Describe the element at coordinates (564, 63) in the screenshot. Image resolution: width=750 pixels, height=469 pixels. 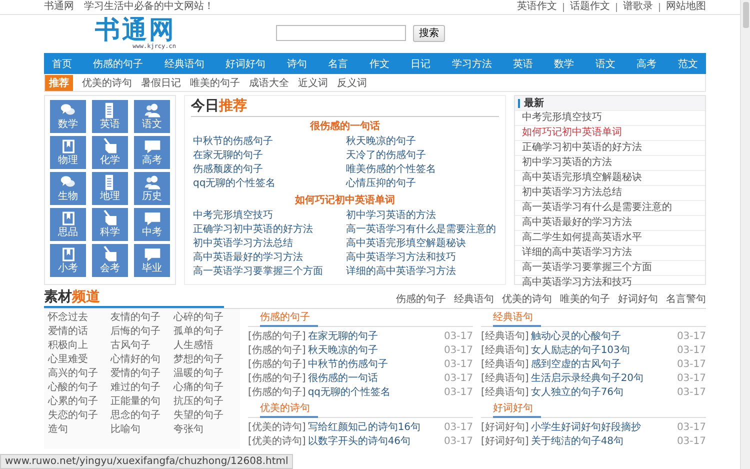
I see `nav-link: 数学` at that location.